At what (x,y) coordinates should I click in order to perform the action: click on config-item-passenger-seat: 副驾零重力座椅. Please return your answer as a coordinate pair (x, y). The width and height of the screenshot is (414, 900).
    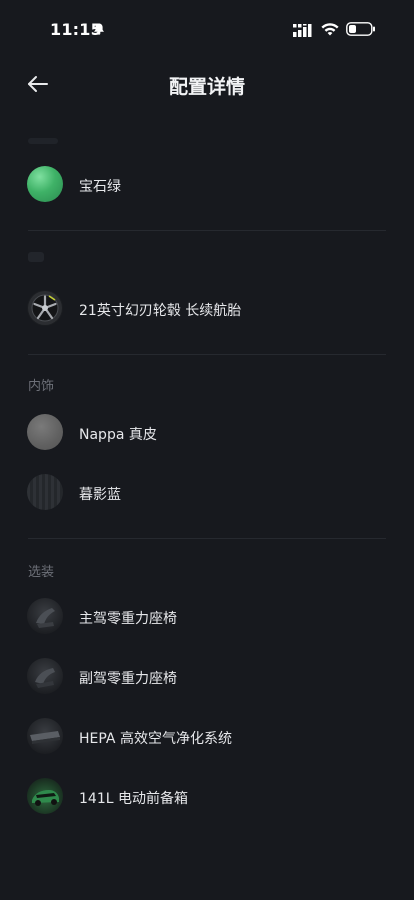
    Looking at the image, I should click on (207, 678).